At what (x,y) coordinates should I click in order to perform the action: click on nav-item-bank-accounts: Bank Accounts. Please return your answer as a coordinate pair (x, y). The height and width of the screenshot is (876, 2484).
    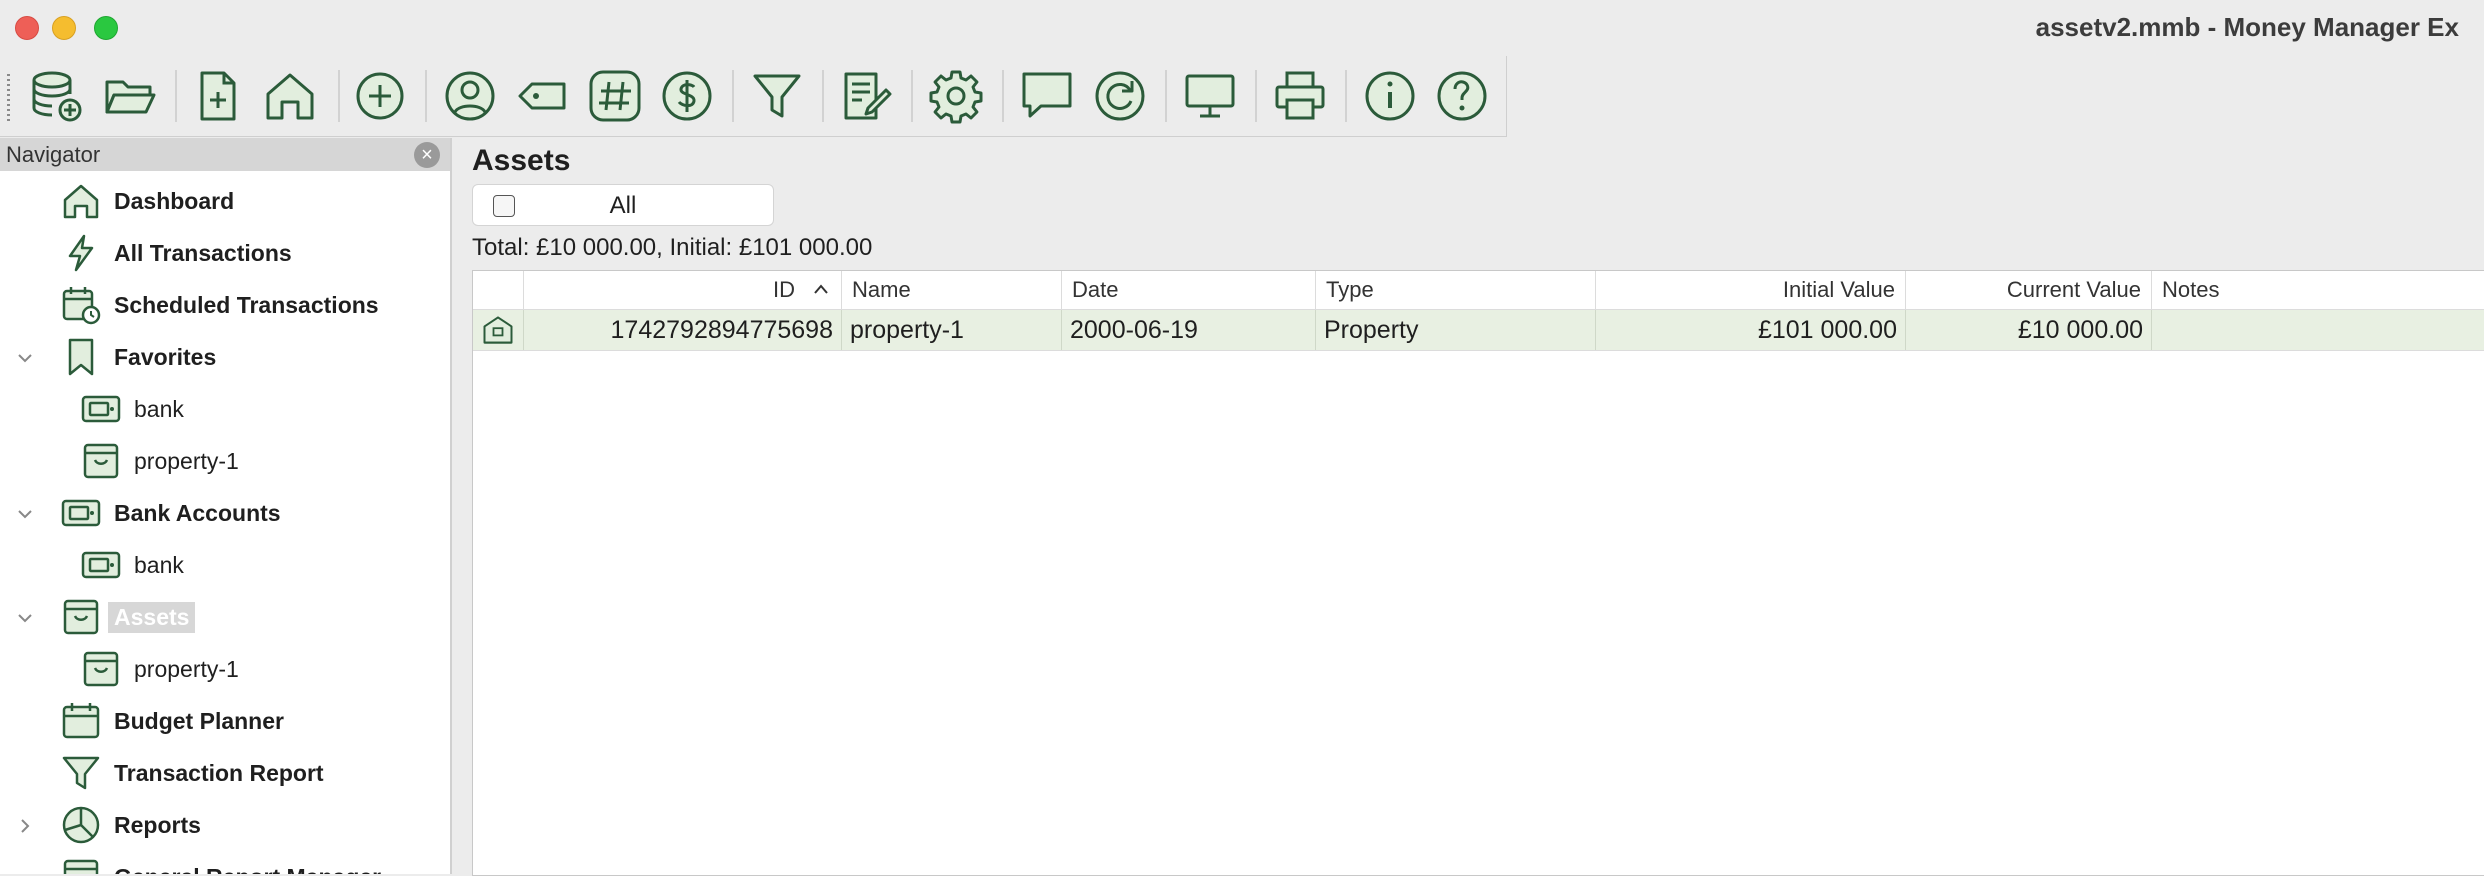
    Looking at the image, I should click on (170, 513).